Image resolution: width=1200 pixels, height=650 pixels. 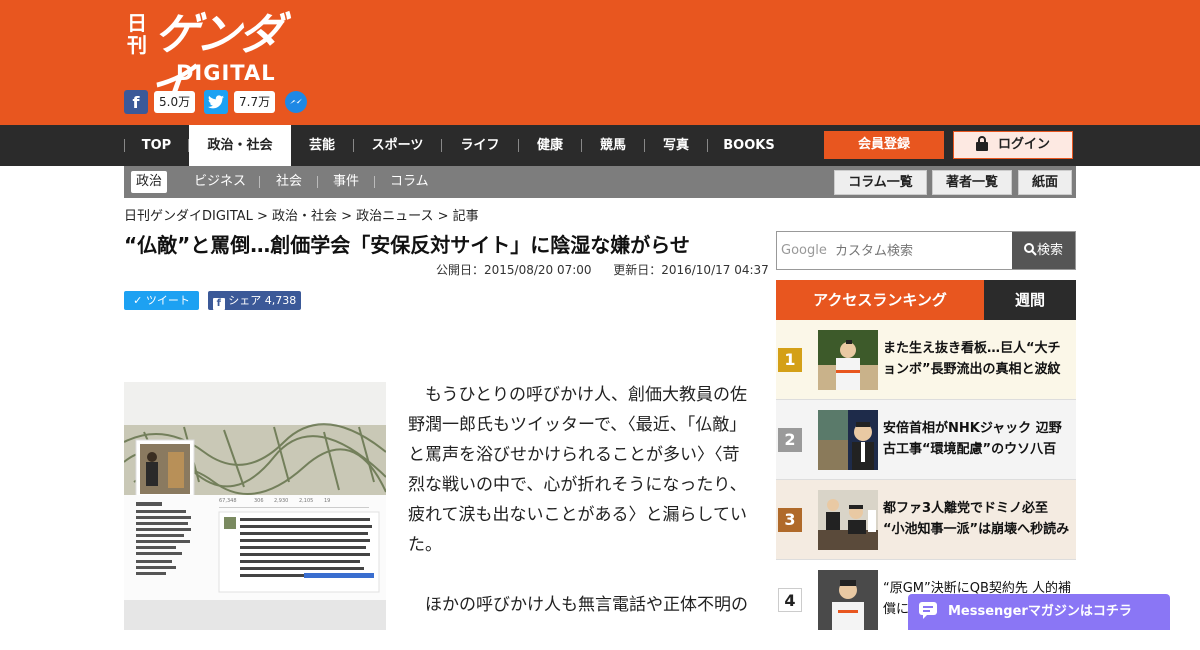 What do you see at coordinates (790, 520) in the screenshot?
I see `rank-badge: 3` at bounding box center [790, 520].